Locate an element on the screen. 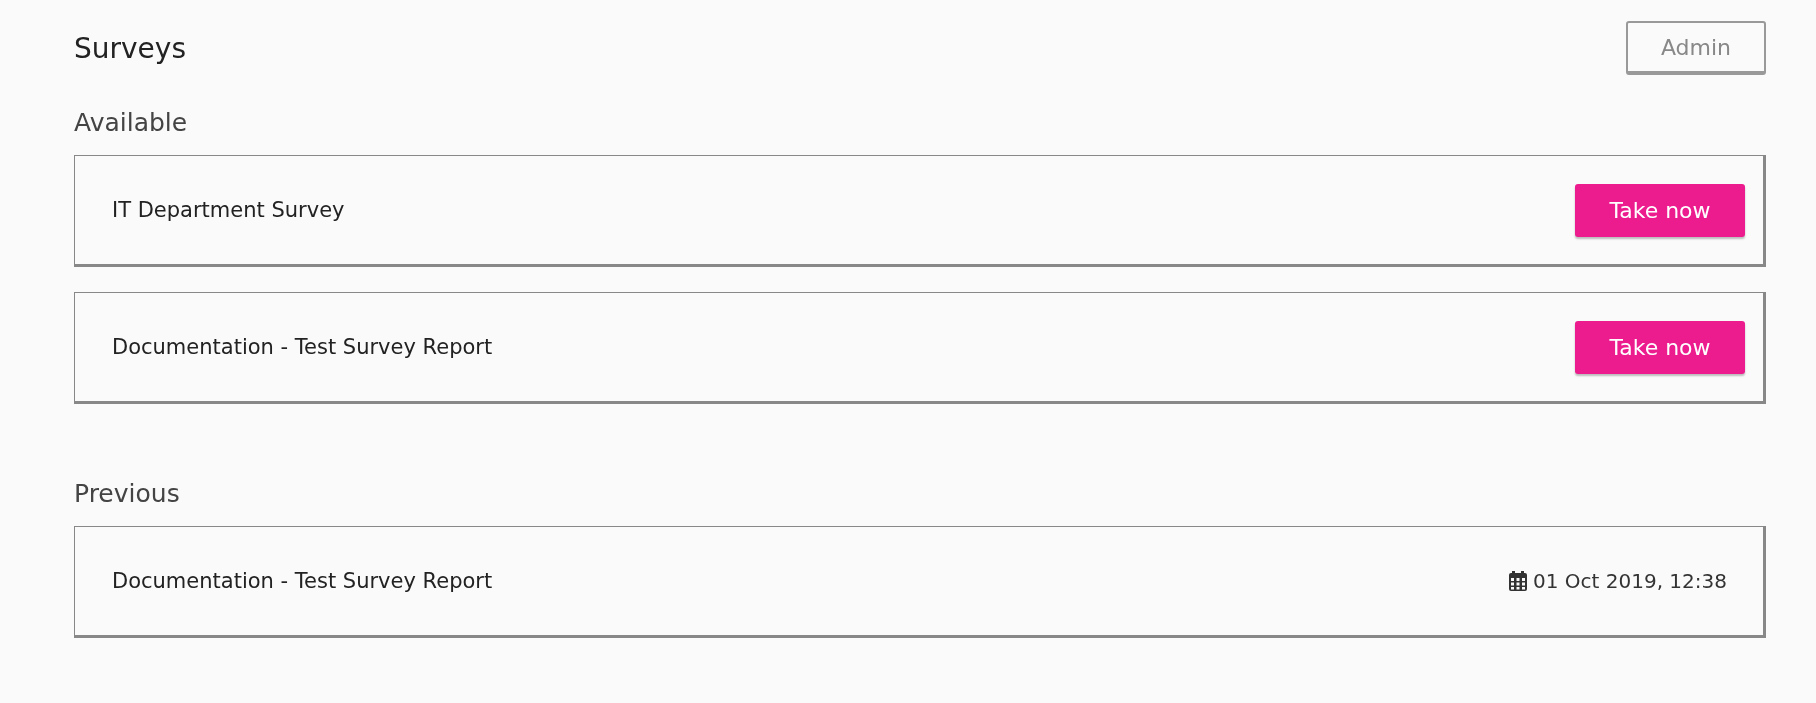 The width and height of the screenshot is (1816, 703). section-heading: Available is located at coordinates (131, 122).